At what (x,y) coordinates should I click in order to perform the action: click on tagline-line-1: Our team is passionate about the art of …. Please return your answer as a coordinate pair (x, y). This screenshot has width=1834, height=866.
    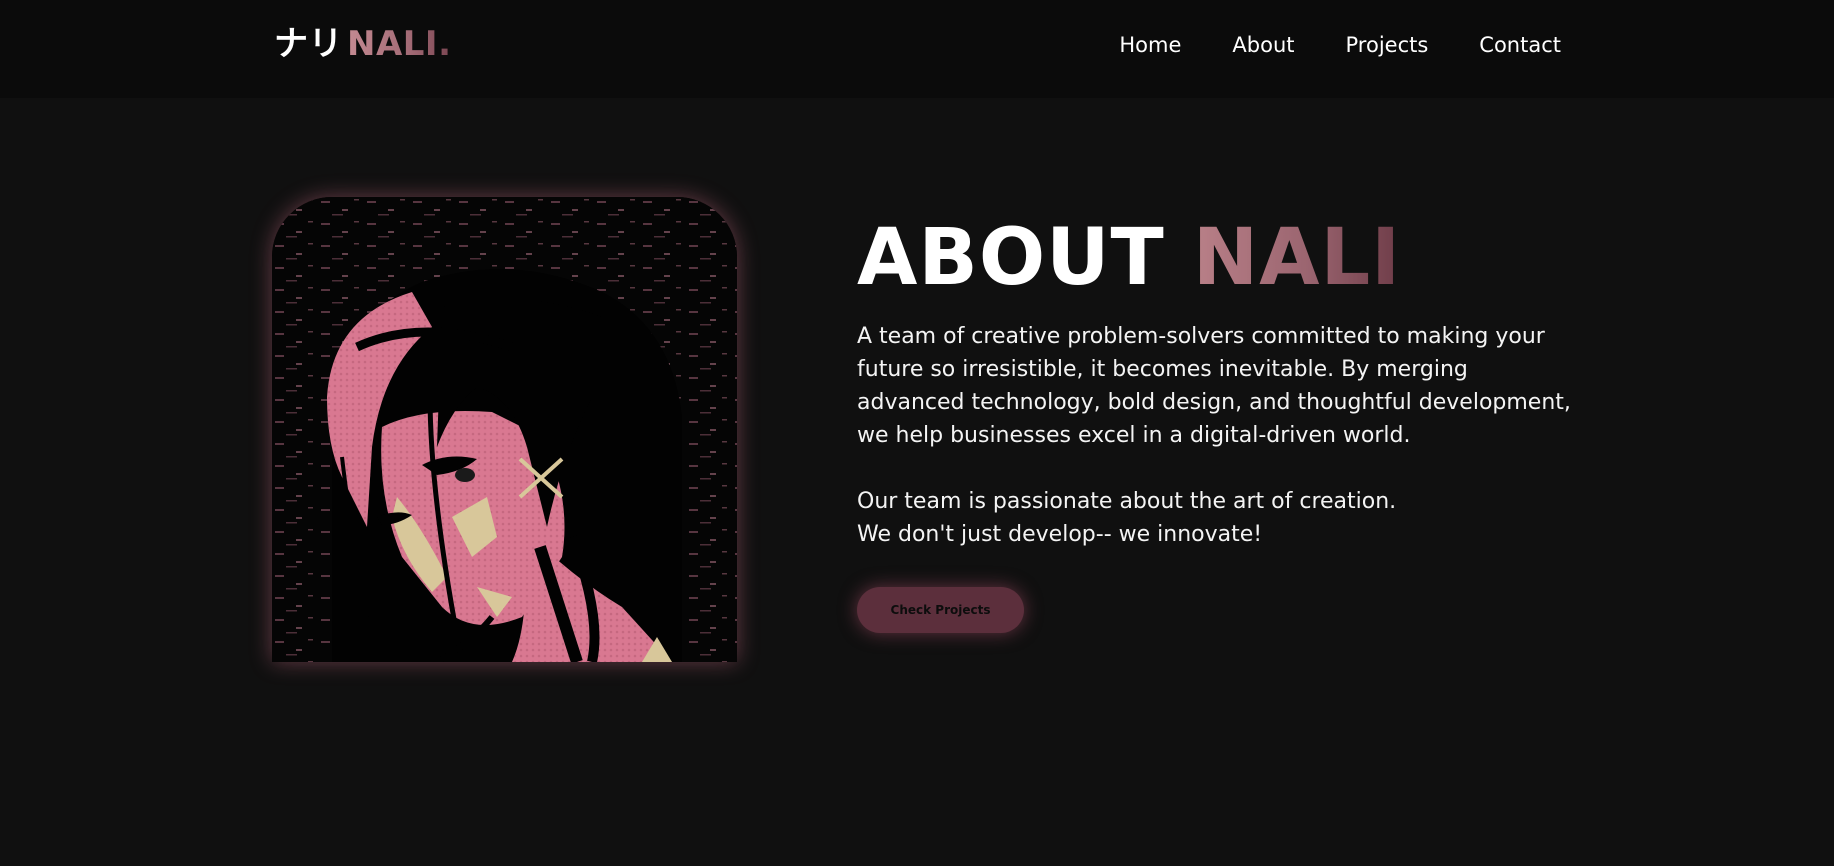
    Looking at the image, I should click on (1127, 501).